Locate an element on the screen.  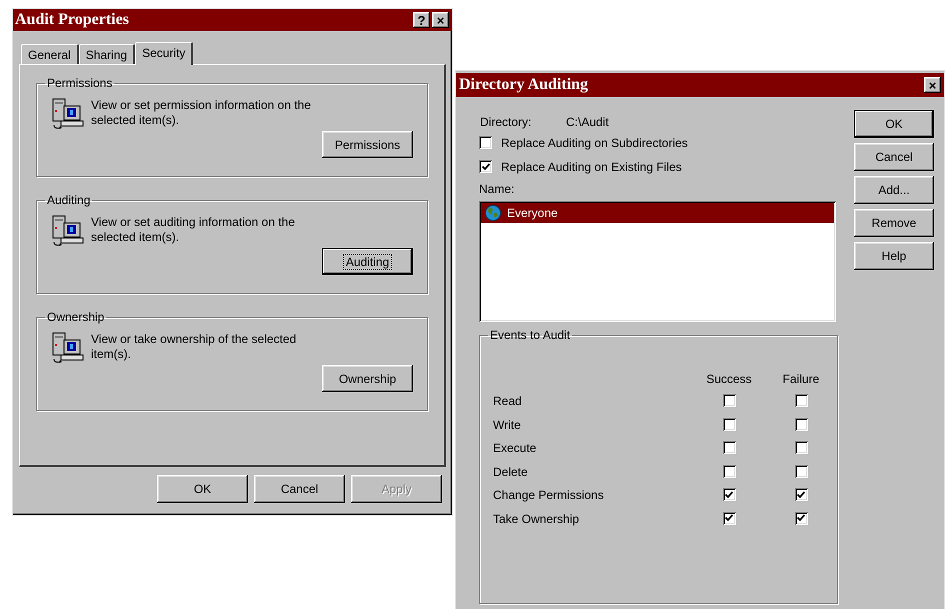
dialog-button: Remove is located at coordinates (894, 223).